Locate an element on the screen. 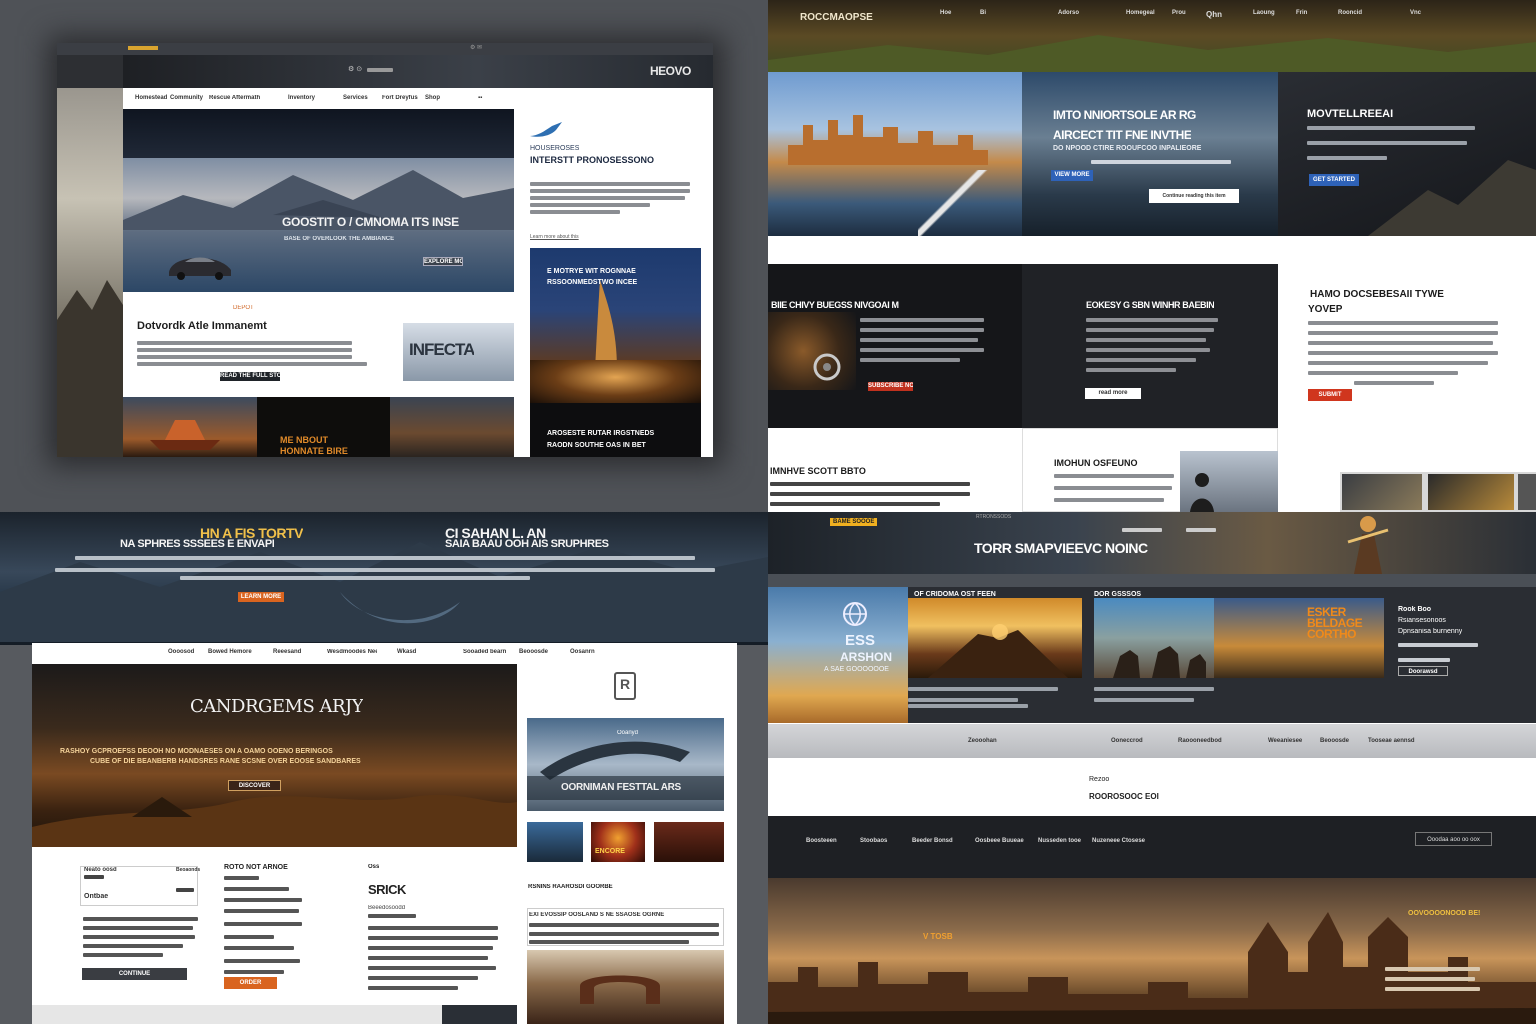  nav-item: Fort Dreyfuss Sequels is located at coordinates (400, 98).